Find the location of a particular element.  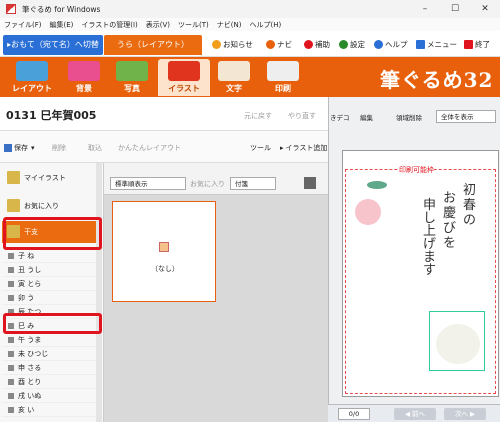

preview-toolbar: きデコ 編集 領域削除 全体を表示 is located at coordinates (414, 117).